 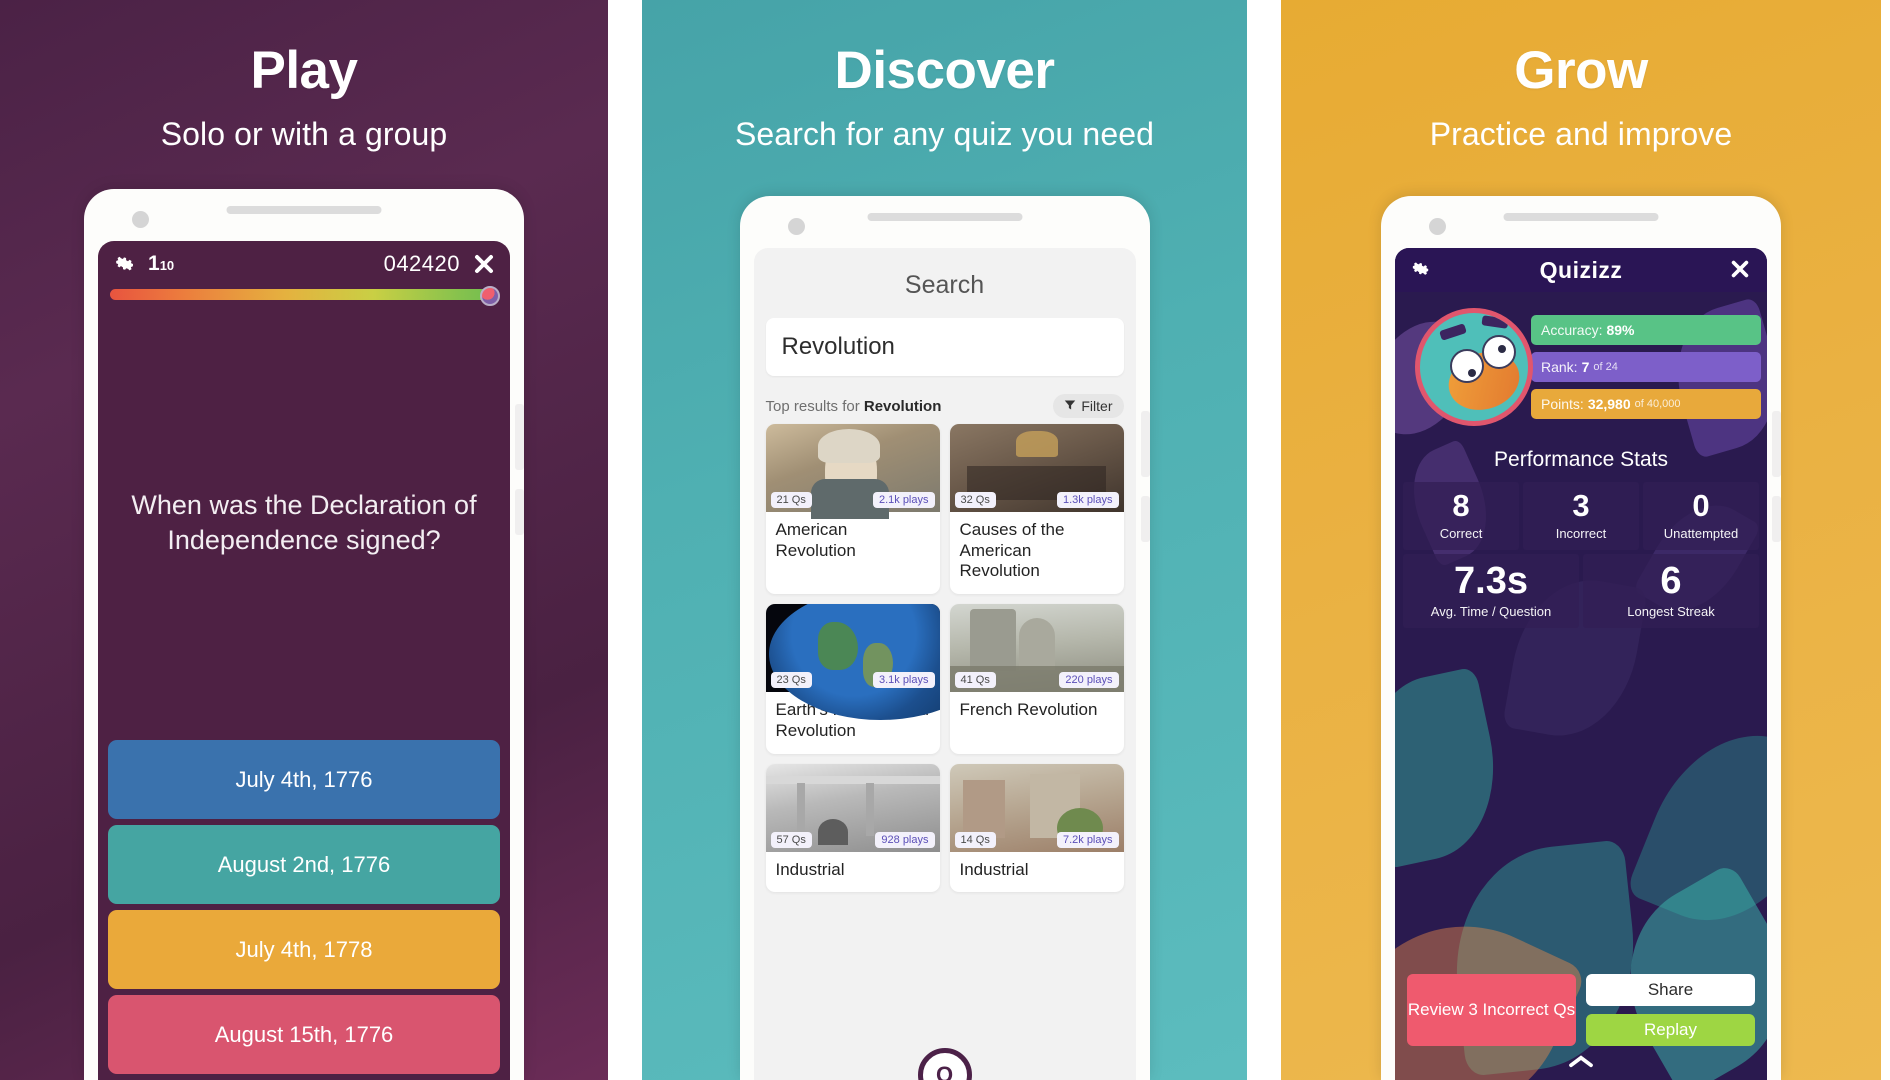 I want to click on rank-value: 7, so click(x=1585, y=367).